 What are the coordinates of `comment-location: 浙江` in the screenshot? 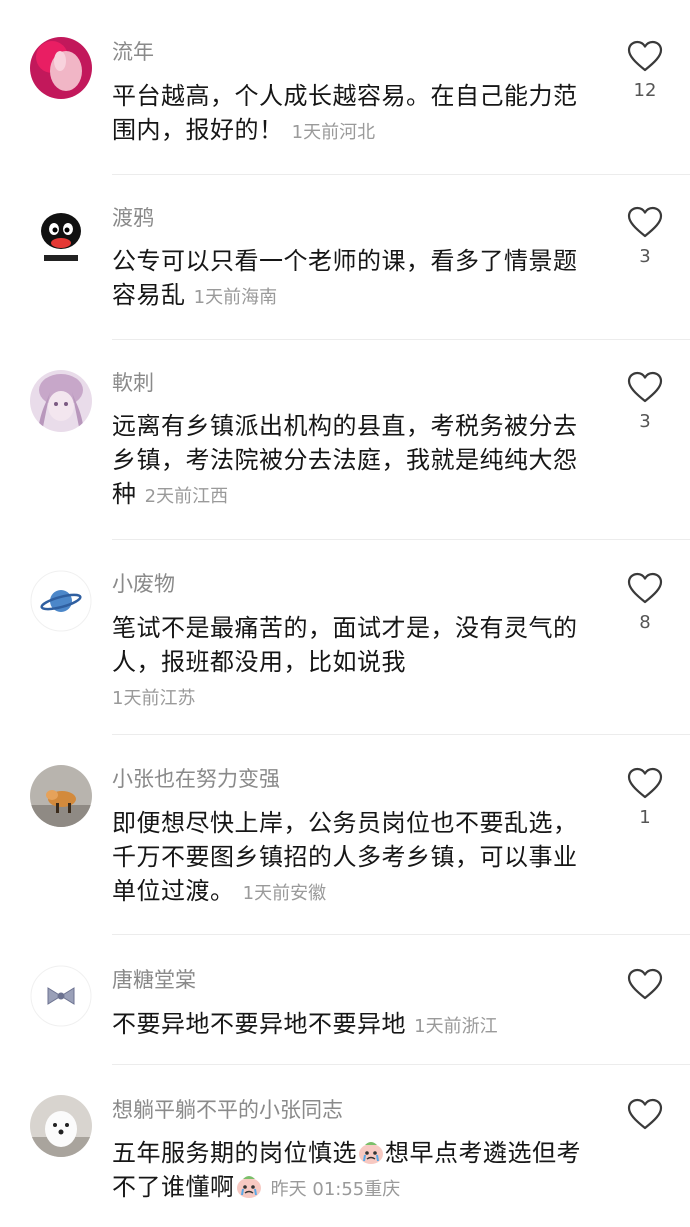 It's located at (479, 1026).